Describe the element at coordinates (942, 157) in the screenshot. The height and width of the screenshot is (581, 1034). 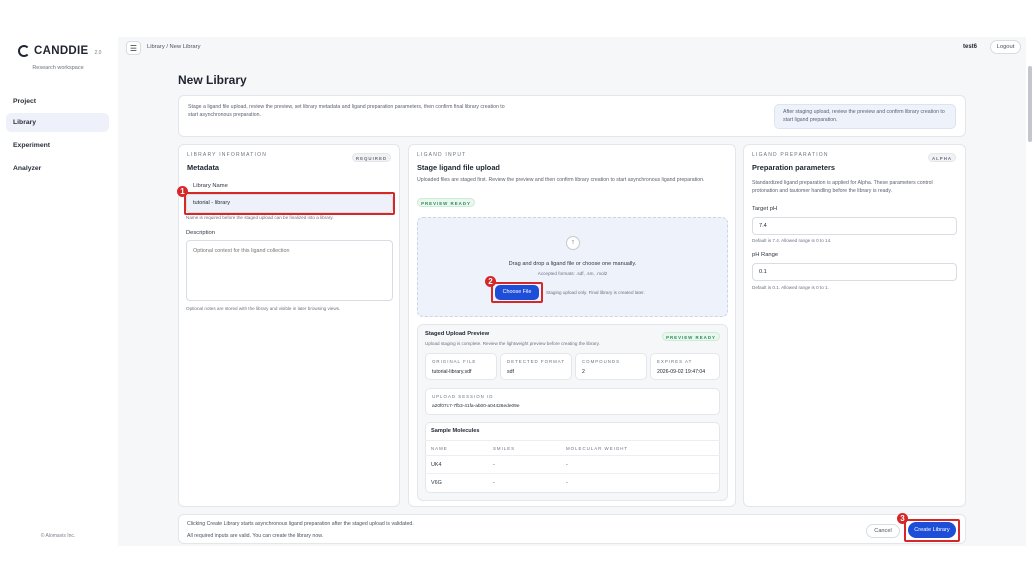
I see `alpha-badge: ALPHA` at that location.